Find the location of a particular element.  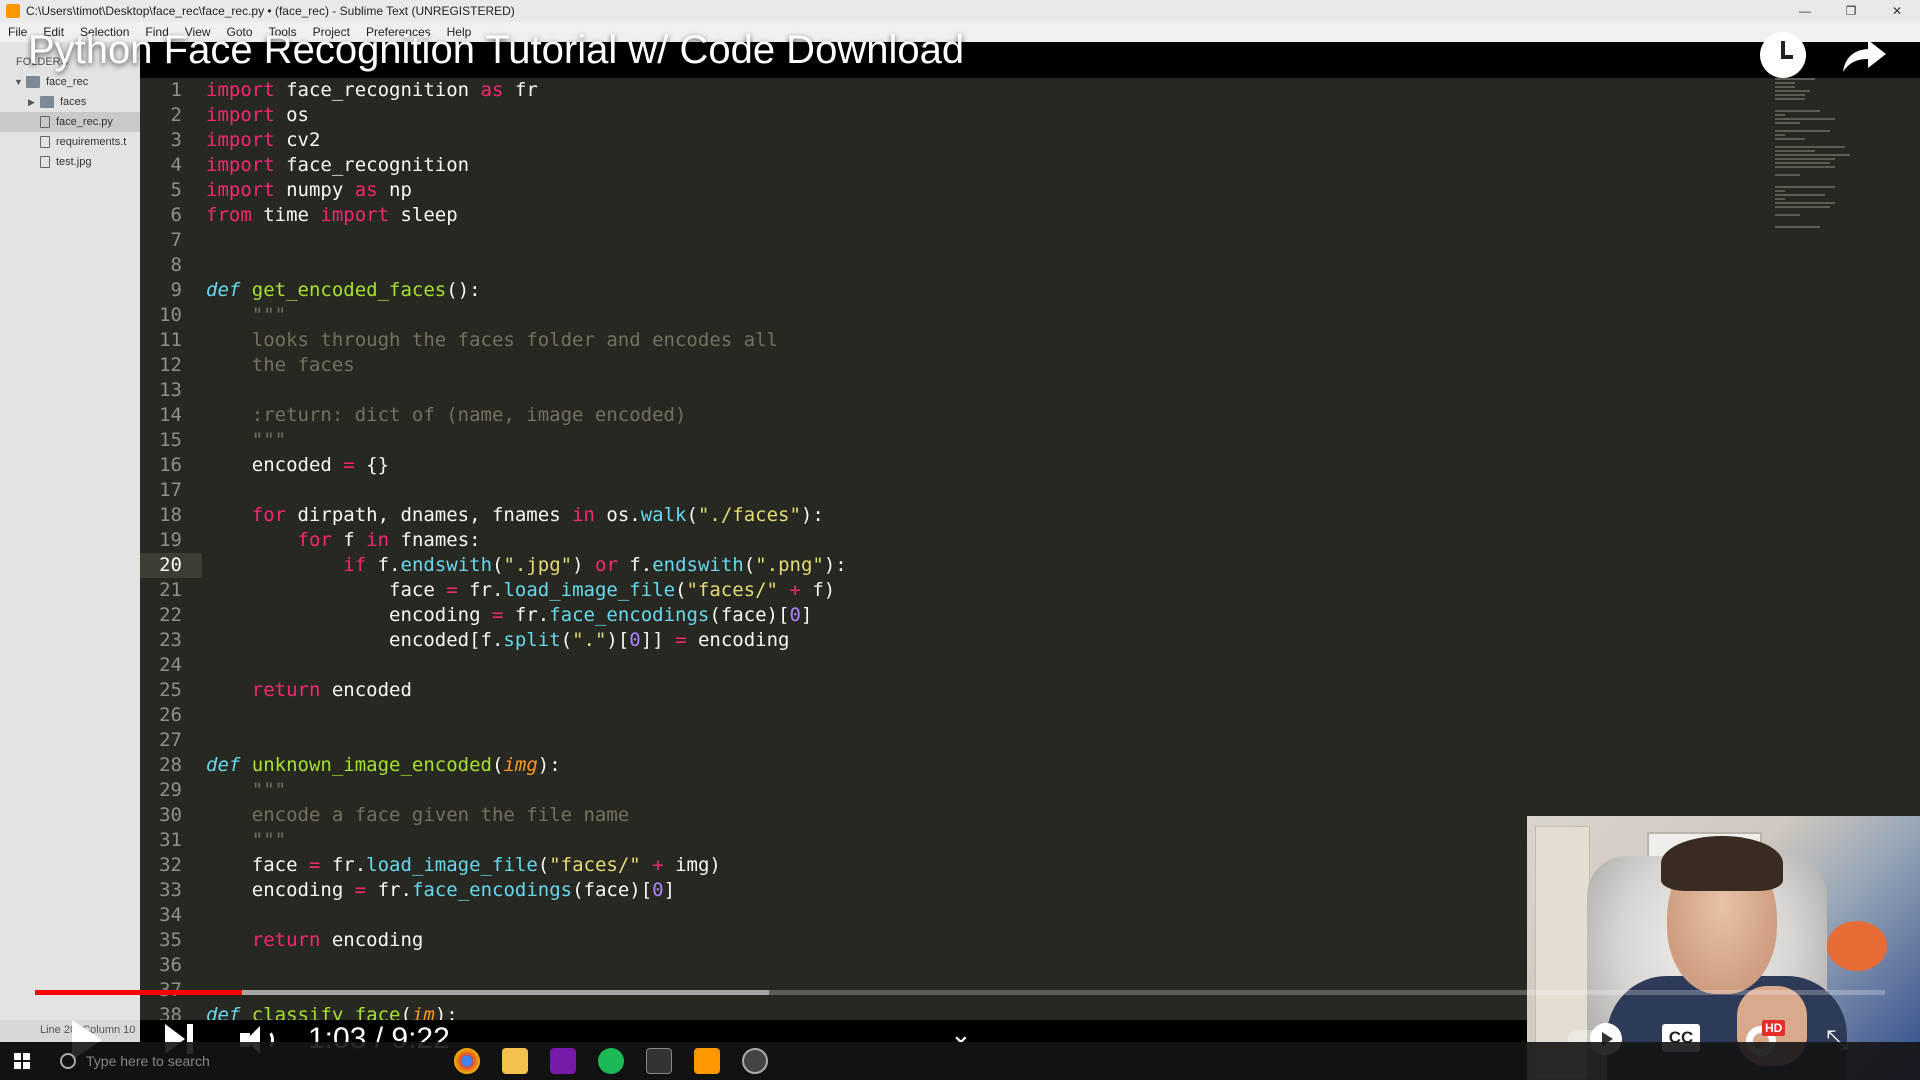

obs-icon is located at coordinates (755, 1061).